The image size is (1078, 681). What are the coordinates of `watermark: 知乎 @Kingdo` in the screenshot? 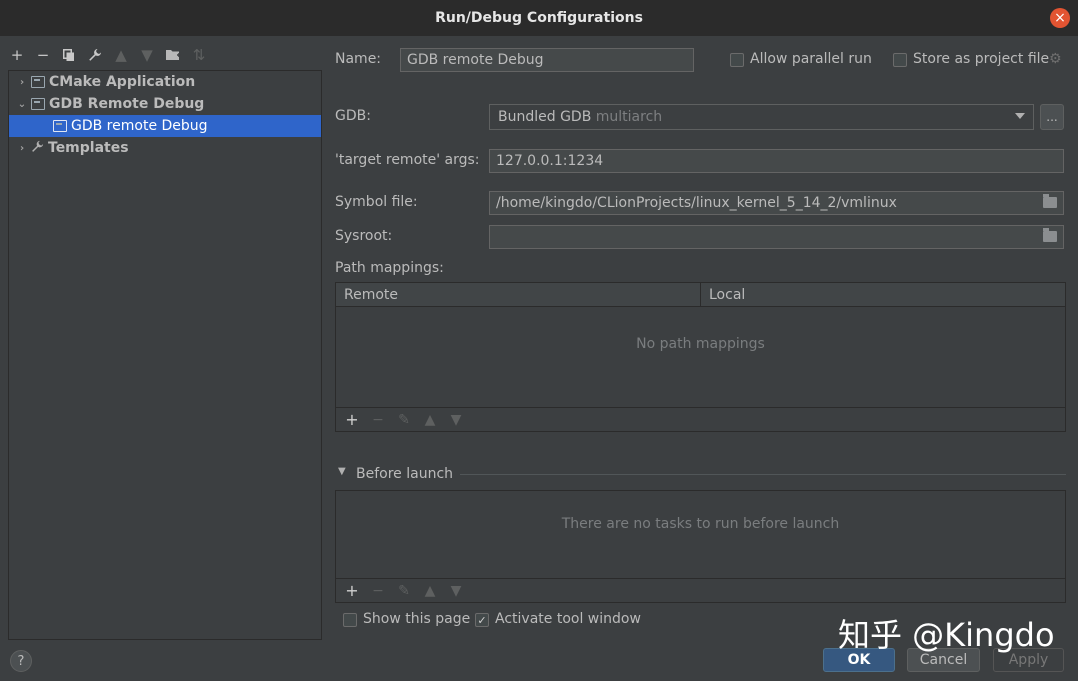 It's located at (946, 635).